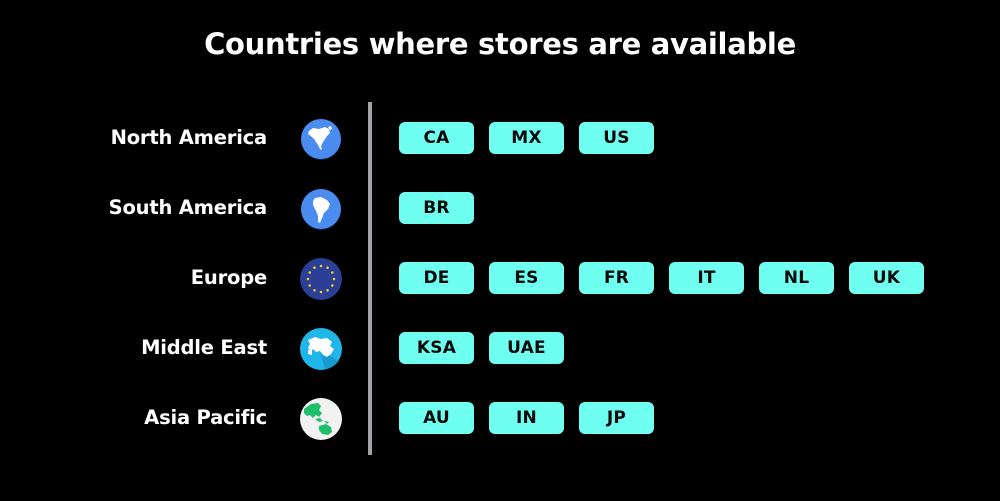 The width and height of the screenshot is (1000, 501). What do you see at coordinates (205, 417) in the screenshot?
I see `region-label: Asia Pacific` at bounding box center [205, 417].